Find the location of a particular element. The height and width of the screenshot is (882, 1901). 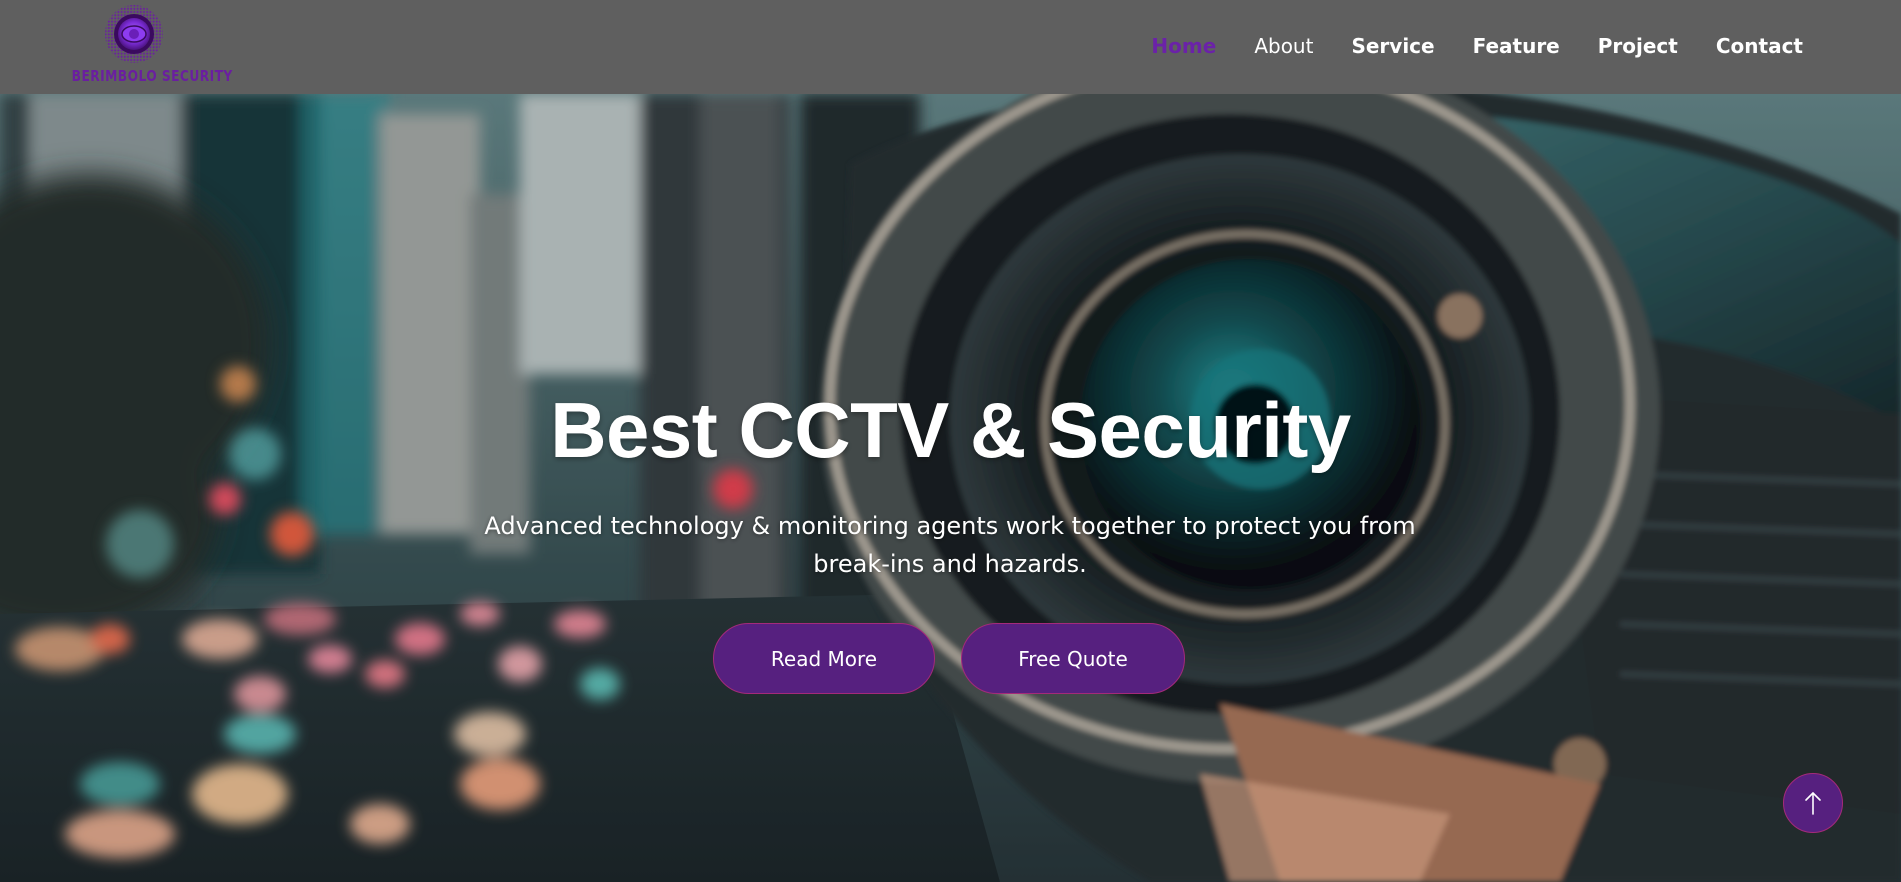

nav-contact: Contact is located at coordinates (1759, 46).